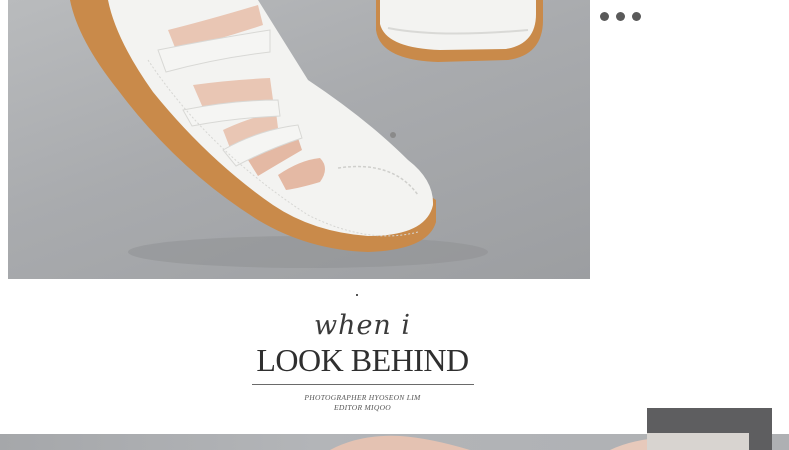 This screenshot has width=789, height=450. Describe the element at coordinates (363, 384) in the screenshot. I see `caption-divider` at that location.